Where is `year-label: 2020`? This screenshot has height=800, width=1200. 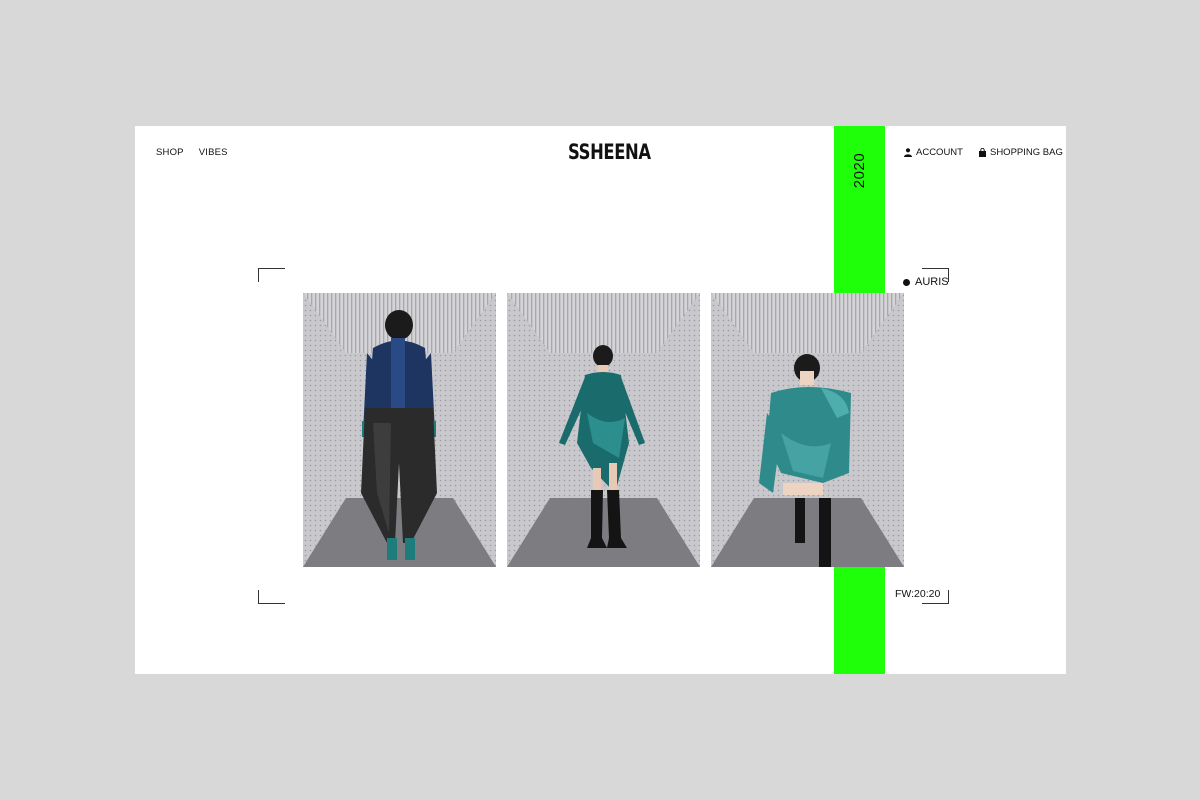 year-label: 2020 is located at coordinates (859, 170).